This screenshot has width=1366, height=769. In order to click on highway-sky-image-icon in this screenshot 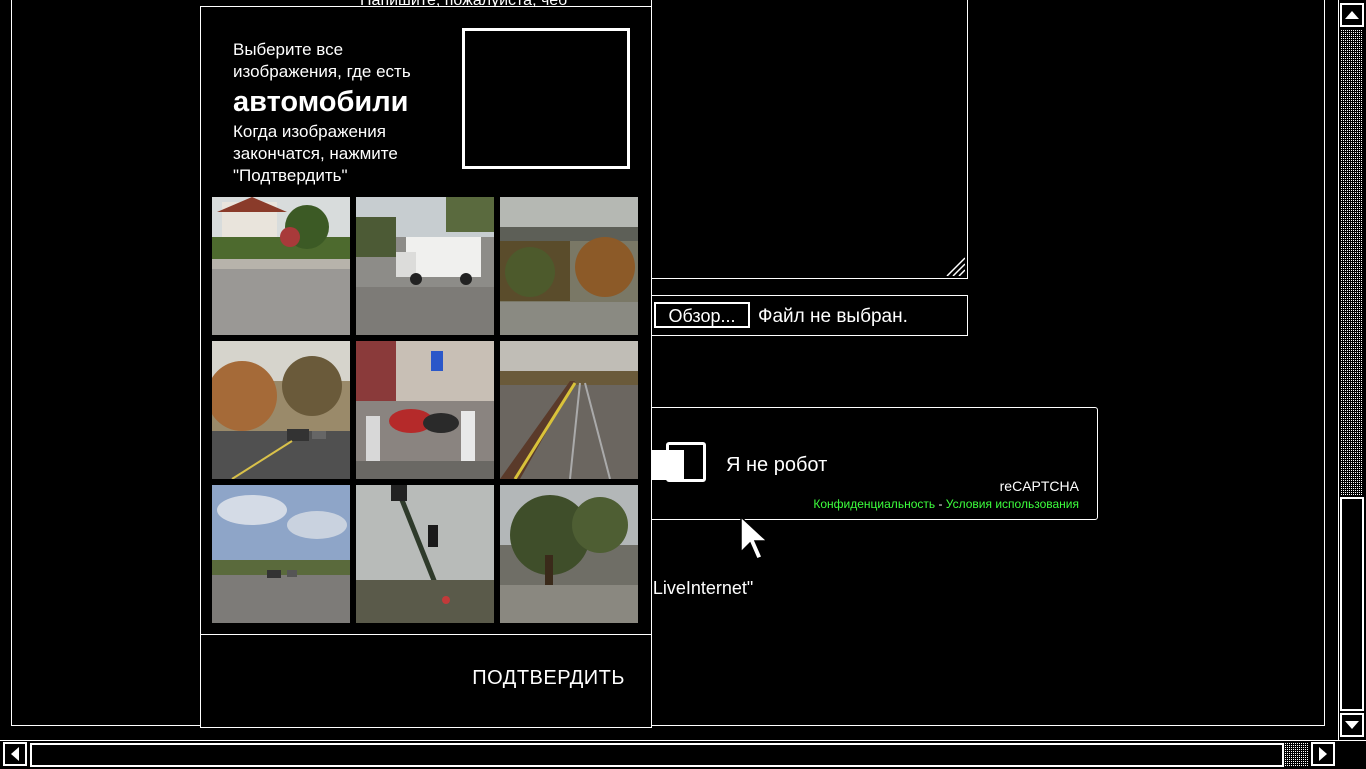, I will do `click(281, 554)`.